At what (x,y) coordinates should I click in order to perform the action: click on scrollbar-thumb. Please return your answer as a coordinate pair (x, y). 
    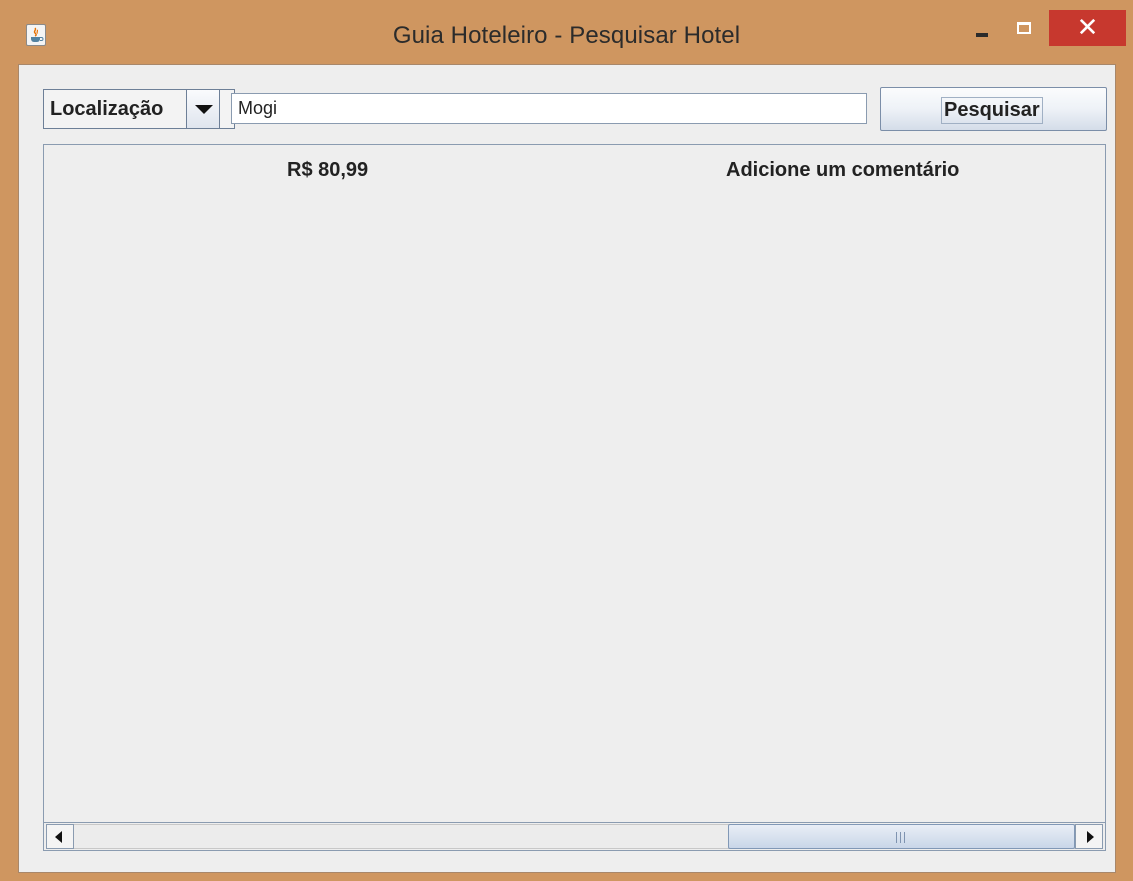
    Looking at the image, I should click on (901, 836).